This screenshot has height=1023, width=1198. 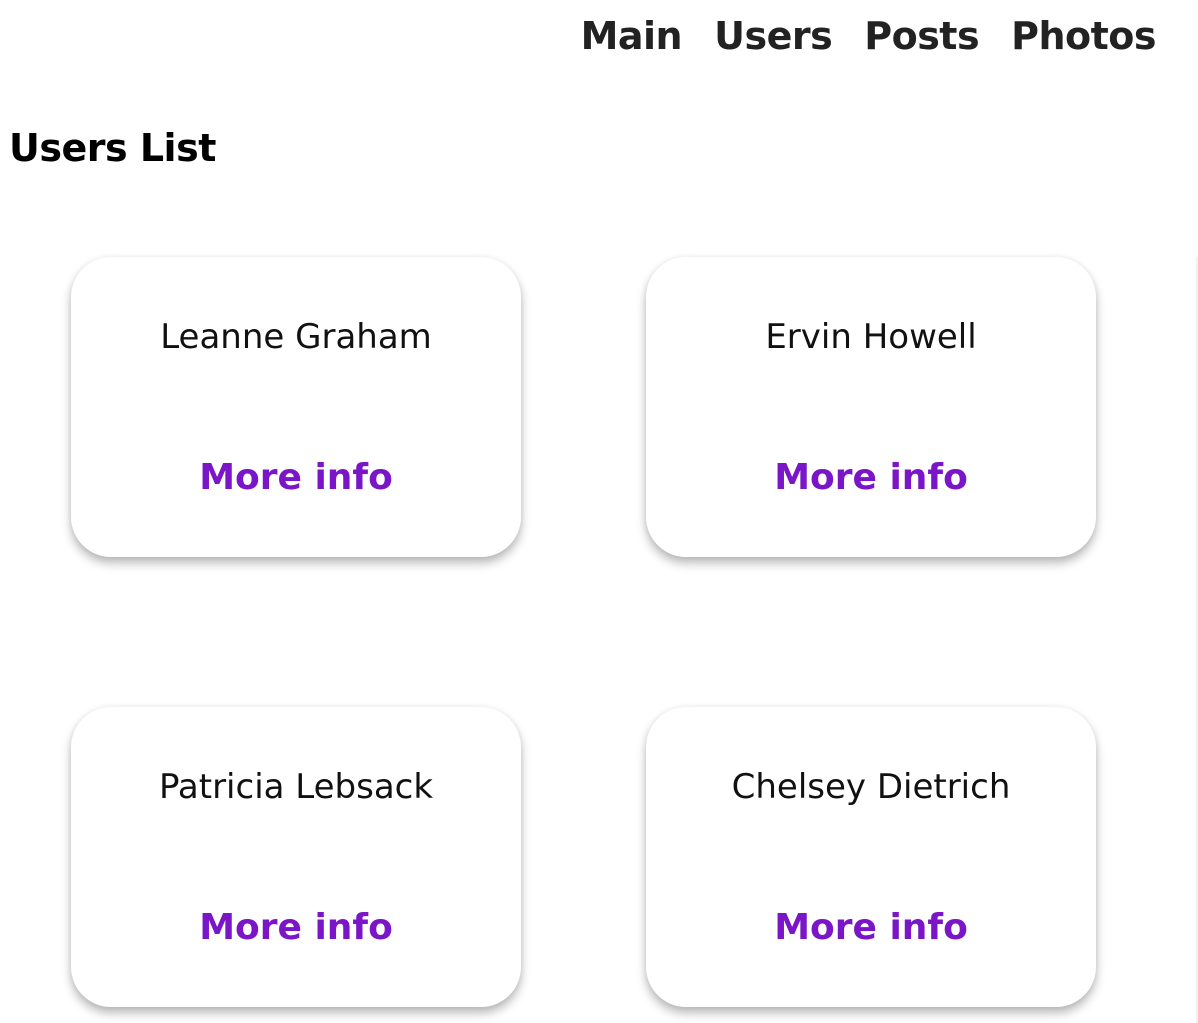 I want to click on user-card: Ervin Howell More info, so click(x=871, y=407).